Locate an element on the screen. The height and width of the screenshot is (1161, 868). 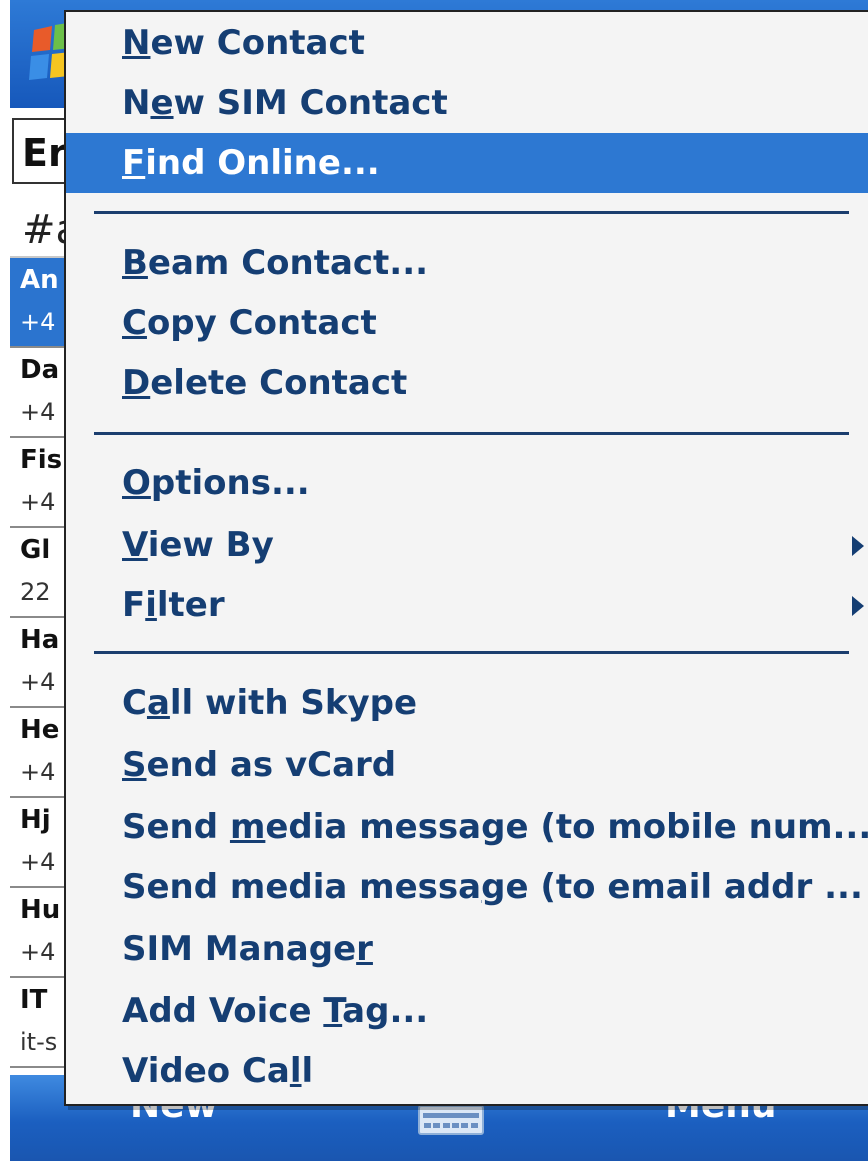
menu-item-new-contact: New Contact is located at coordinates (467, 43).